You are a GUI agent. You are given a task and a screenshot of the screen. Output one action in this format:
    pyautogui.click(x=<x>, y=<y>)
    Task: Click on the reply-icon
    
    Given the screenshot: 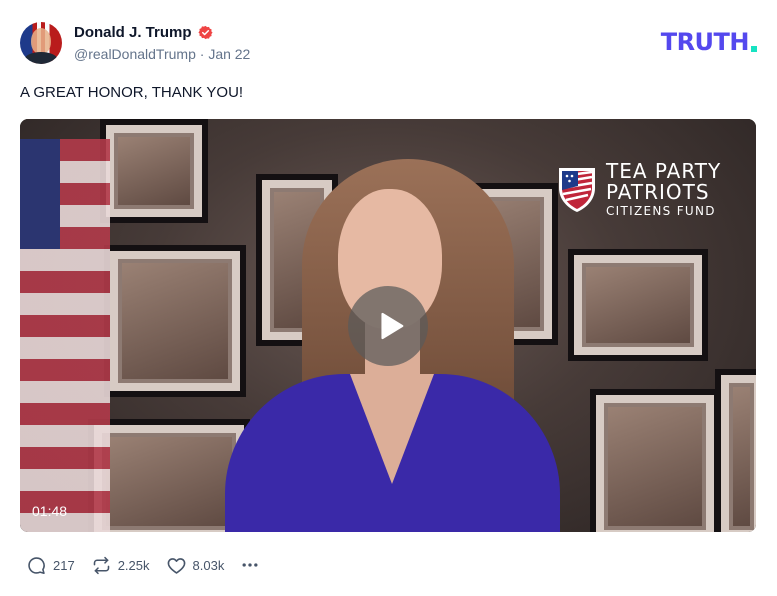 What is the action you would take?
    pyautogui.click(x=36, y=565)
    